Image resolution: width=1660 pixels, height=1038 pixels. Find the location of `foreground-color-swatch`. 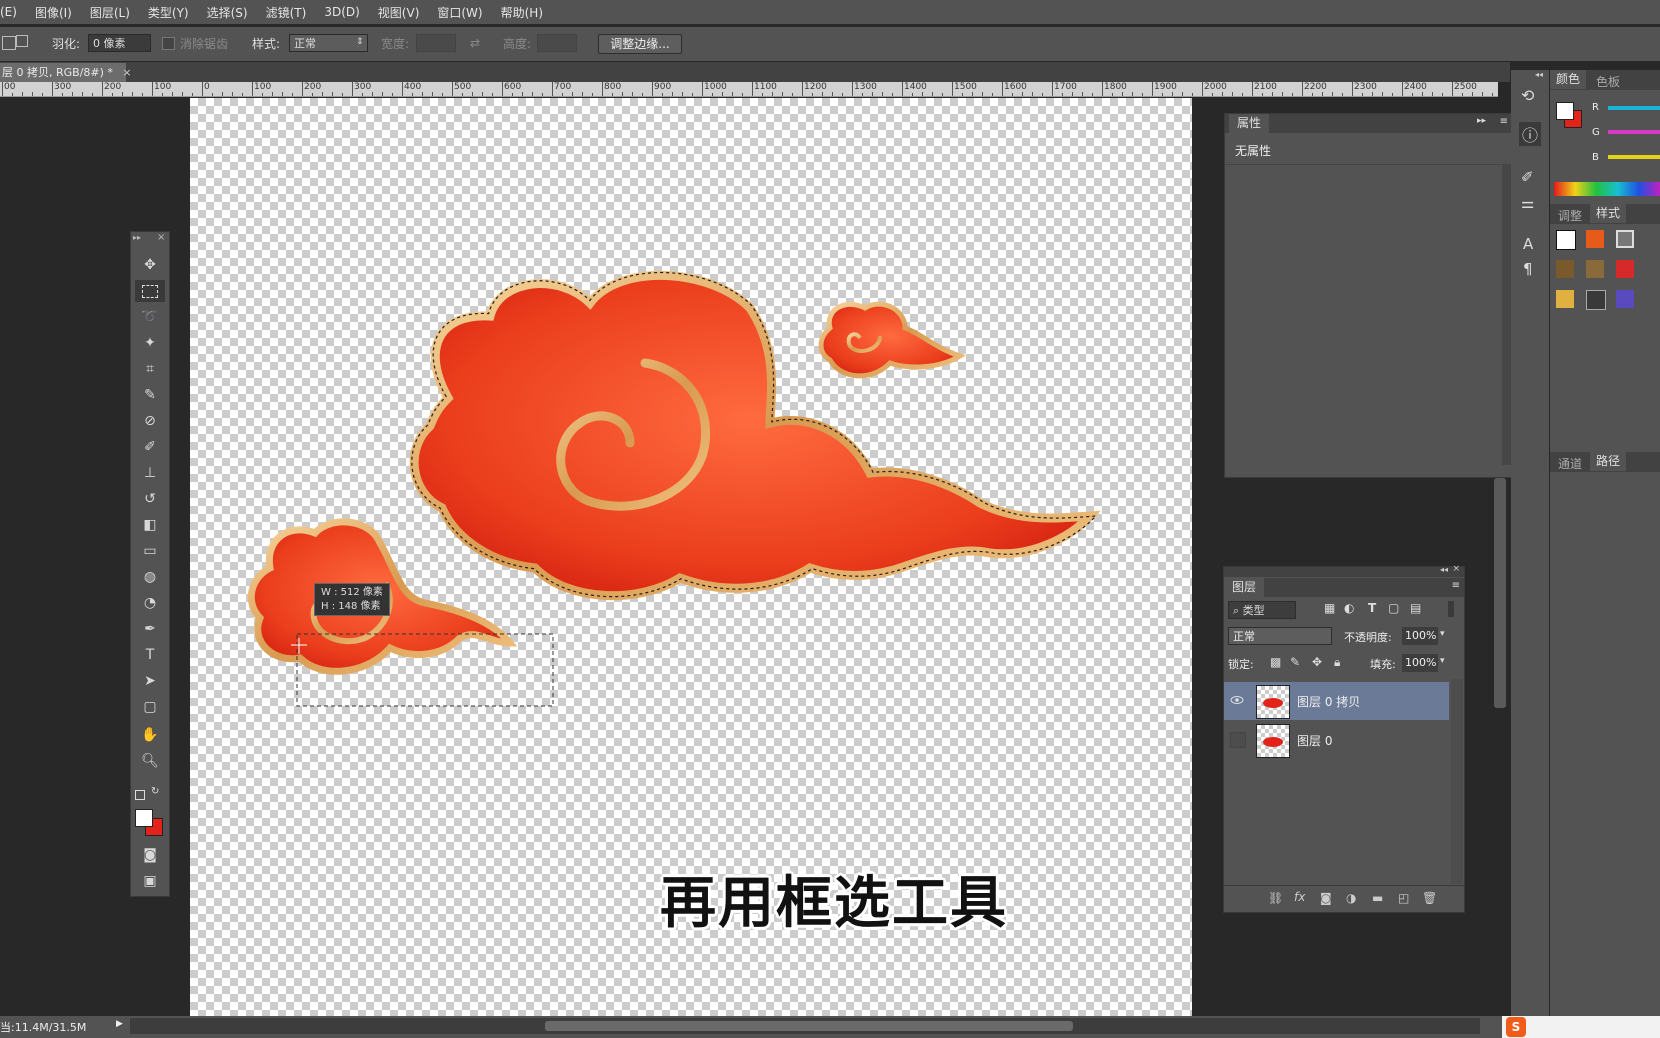

foreground-color-swatch is located at coordinates (144, 818).